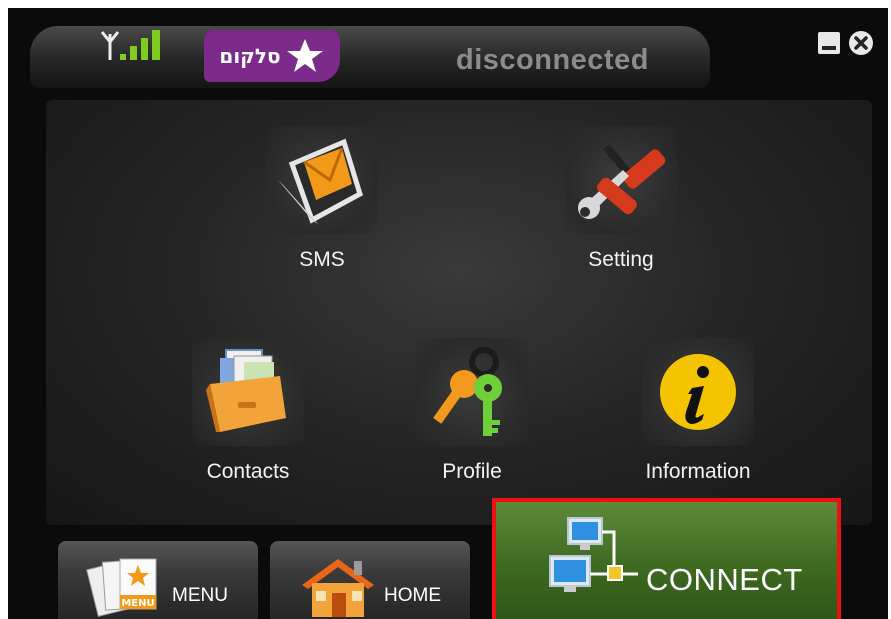  Describe the element at coordinates (158, 580) in the screenshot. I see `menu-button: MENU MENU` at that location.